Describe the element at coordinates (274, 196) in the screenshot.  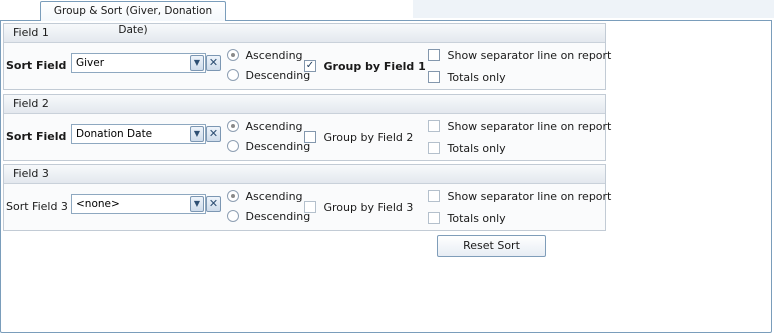
I see `ascending-3-label: Ascending` at that location.